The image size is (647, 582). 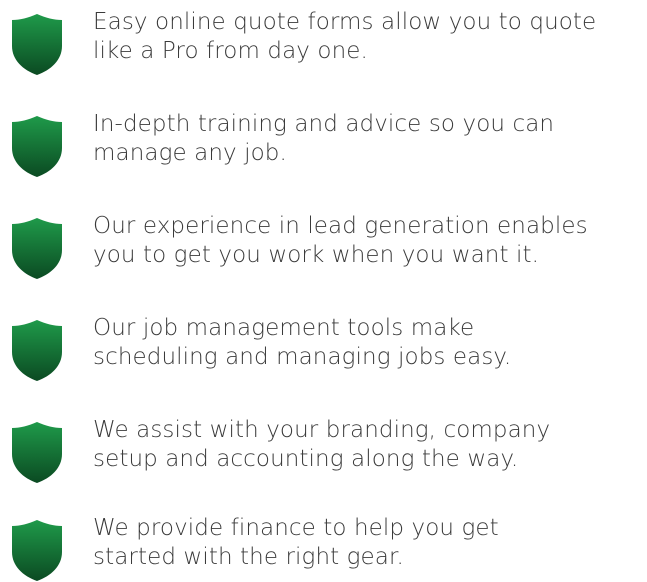 What do you see at coordinates (190, 153) in the screenshot?
I see `feature-line-2: manage any job.` at bounding box center [190, 153].